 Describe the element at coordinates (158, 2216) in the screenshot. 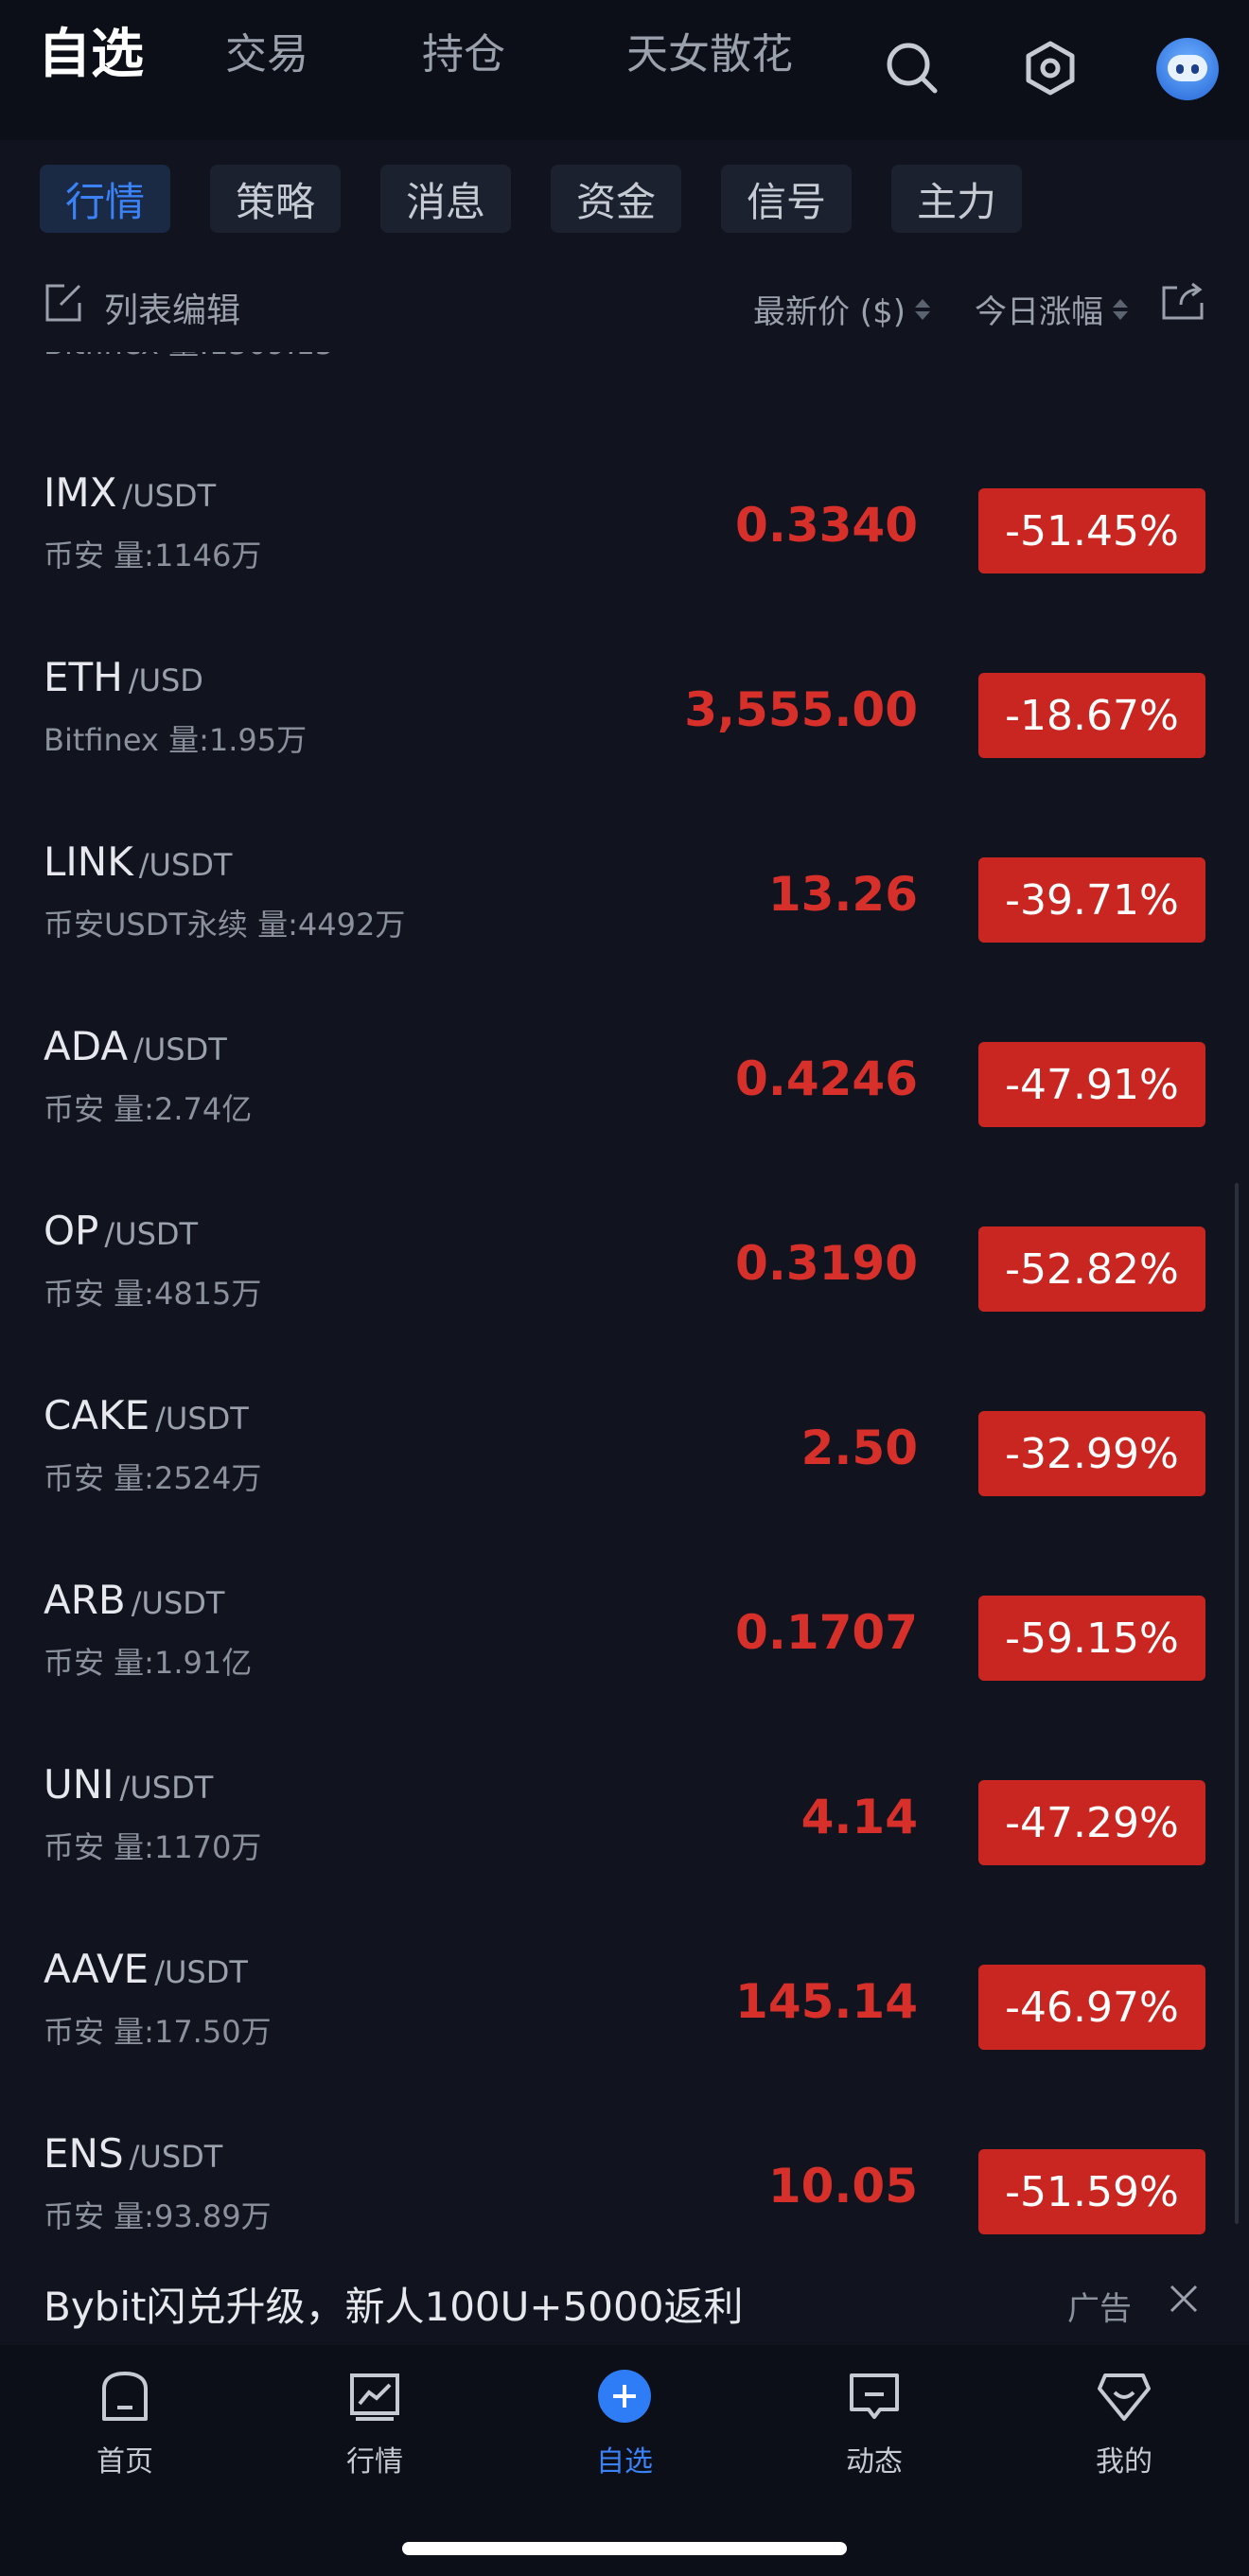

I see `exchange-volume: 币安 量:93.89万` at that location.